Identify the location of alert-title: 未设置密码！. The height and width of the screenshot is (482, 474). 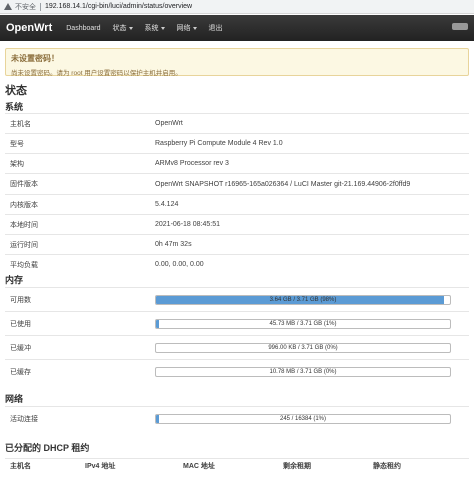
(35, 58).